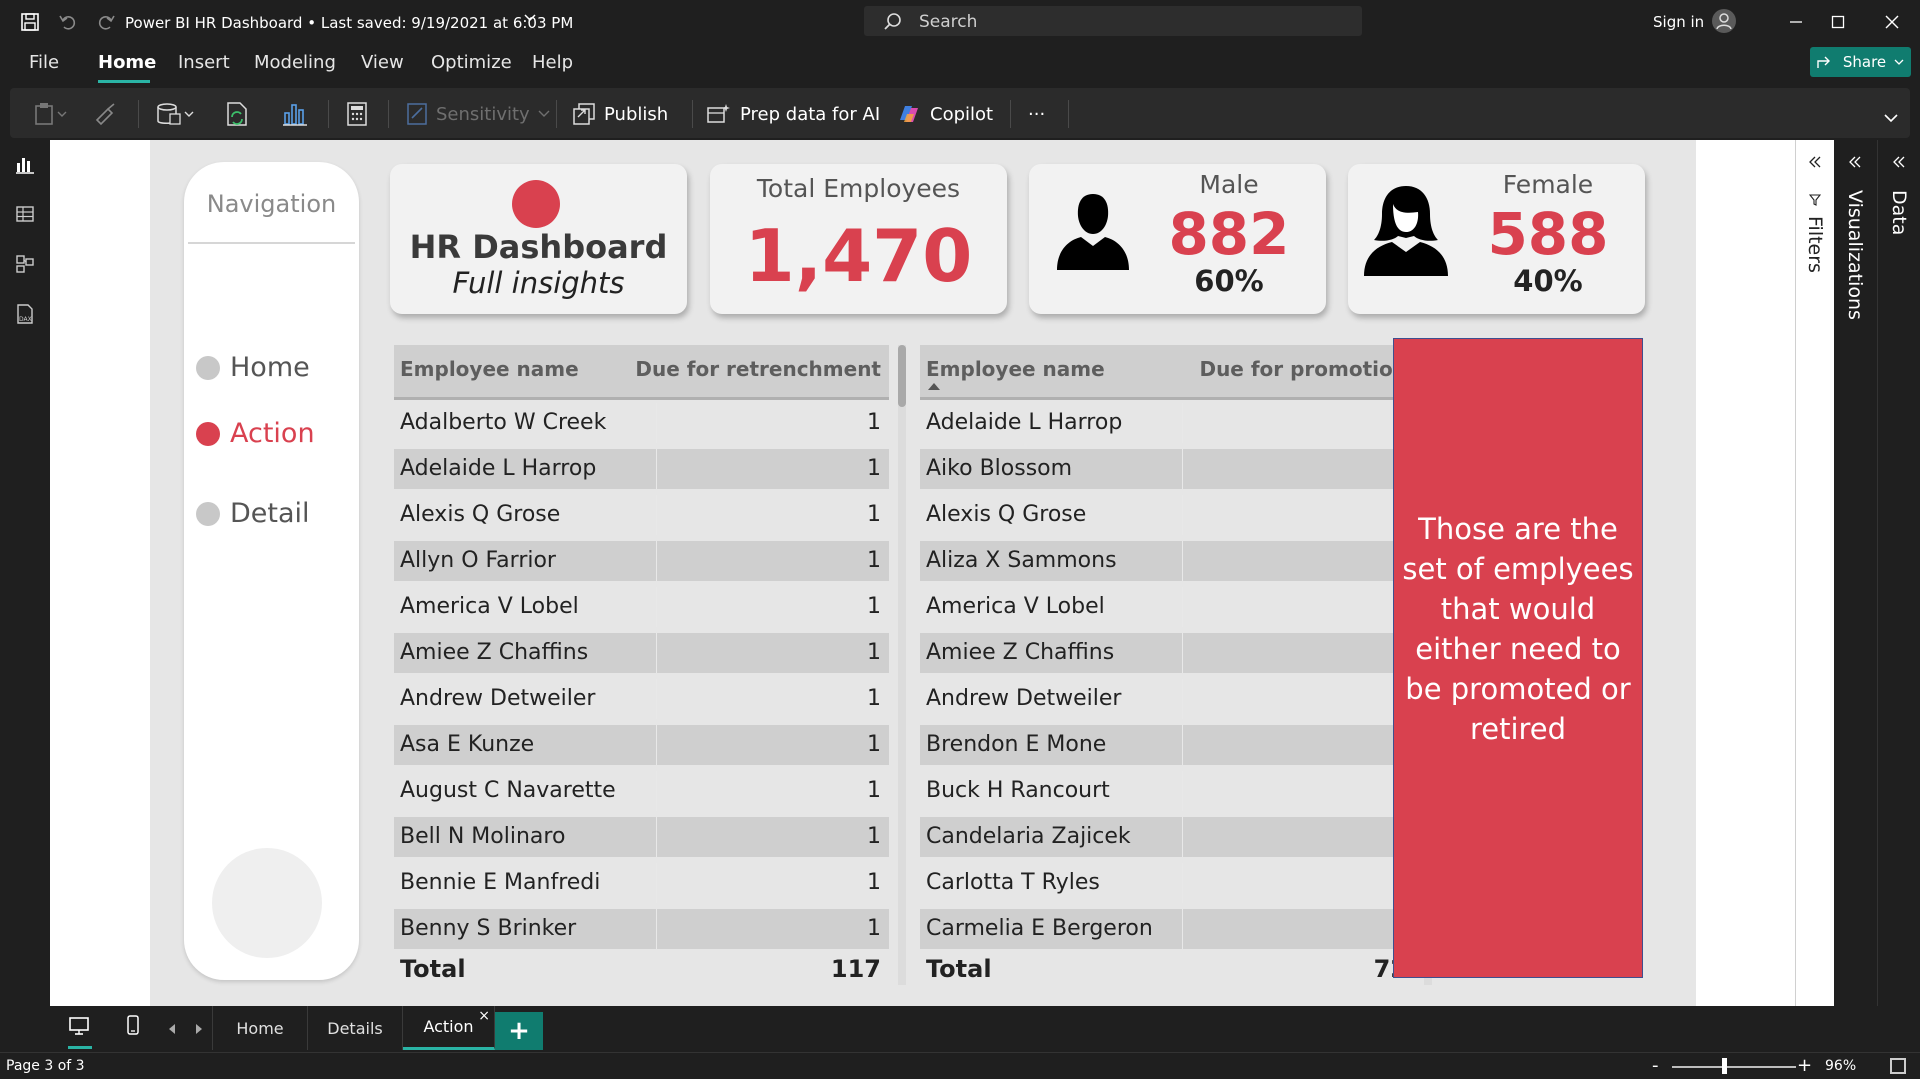 This screenshot has width=1920, height=1079. What do you see at coordinates (641, 423) in the screenshot?
I see `table-row: Adalberto W Creek 1` at bounding box center [641, 423].